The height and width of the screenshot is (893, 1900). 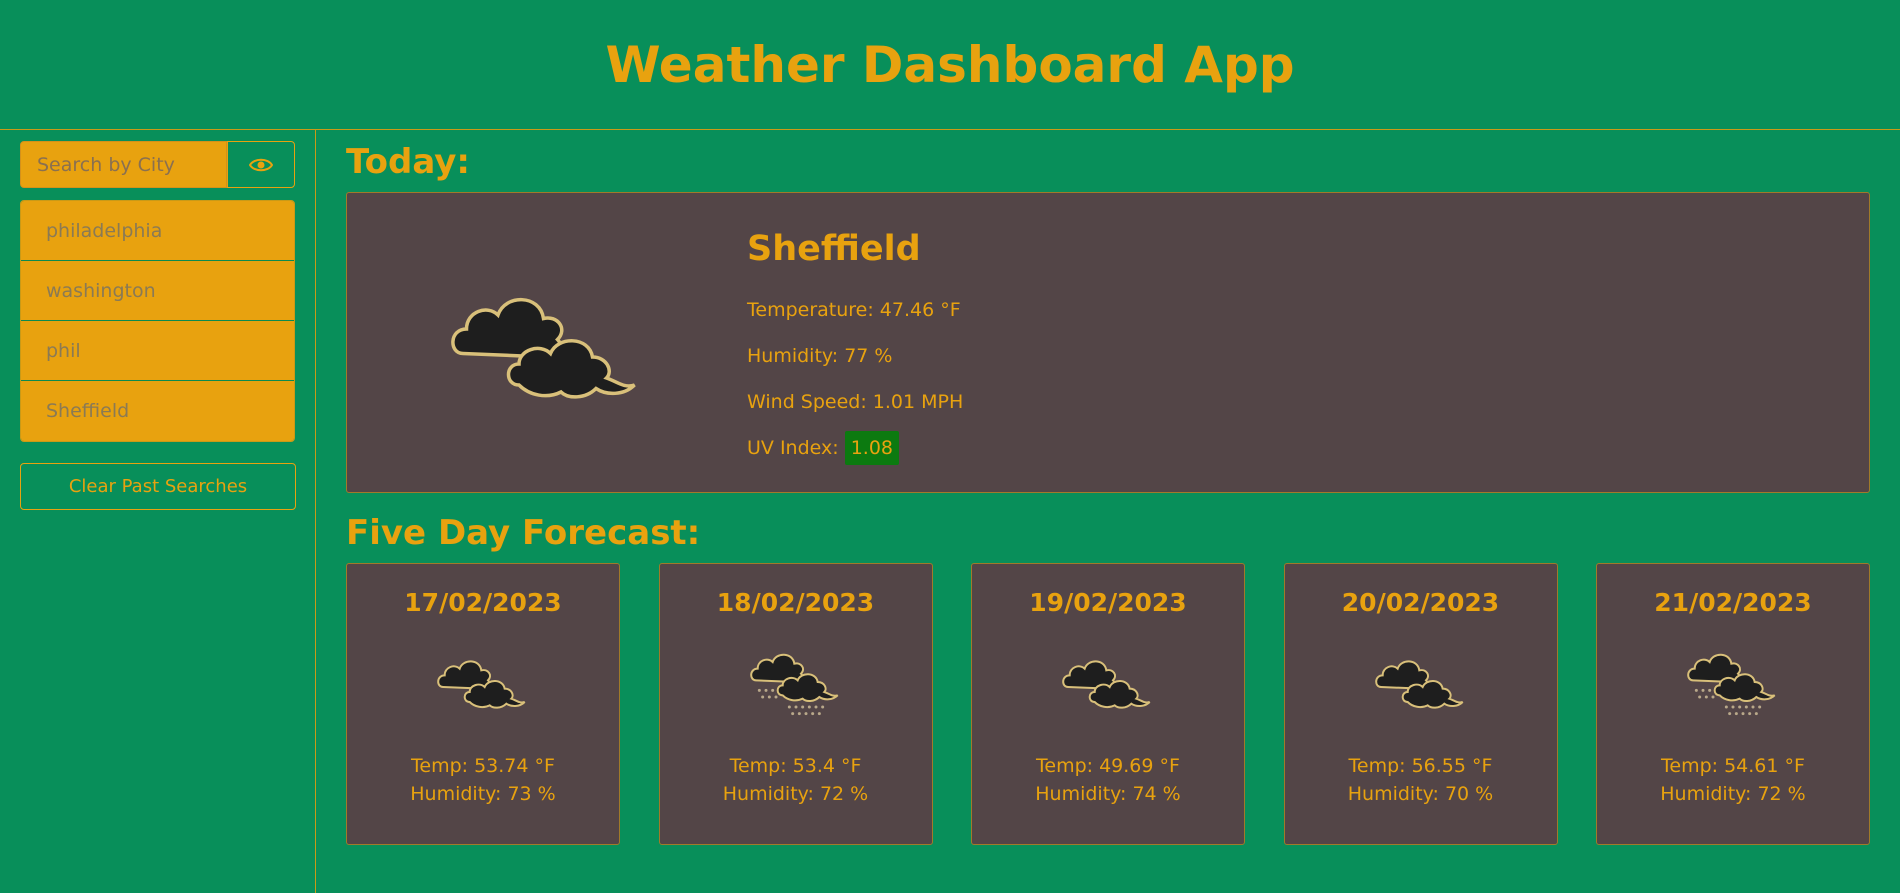 What do you see at coordinates (157, 351) in the screenshot?
I see `history-item-phil: phil` at bounding box center [157, 351].